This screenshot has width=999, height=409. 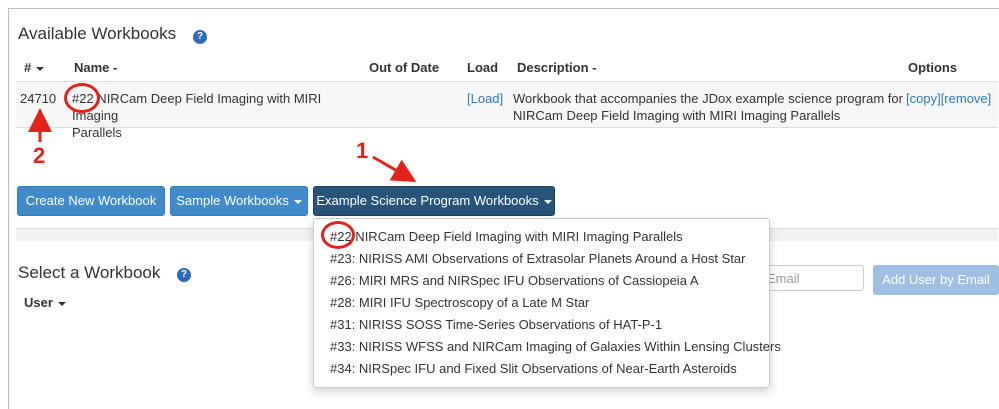 I want to click on annotation-arrows, so click(x=222, y=145).